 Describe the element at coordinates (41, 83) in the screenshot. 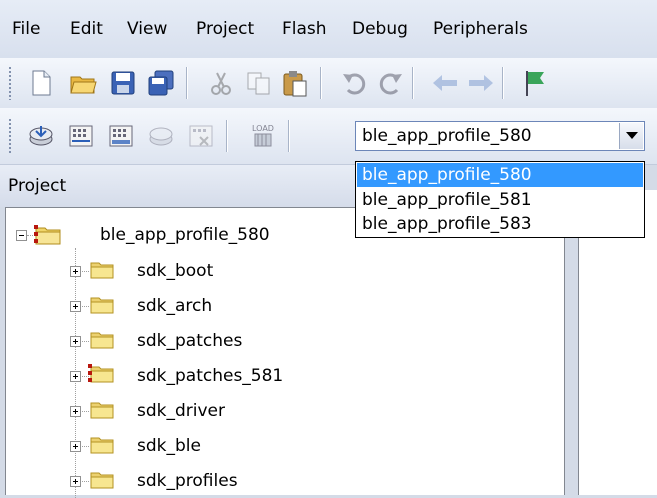

I see `new-file-icon` at that location.